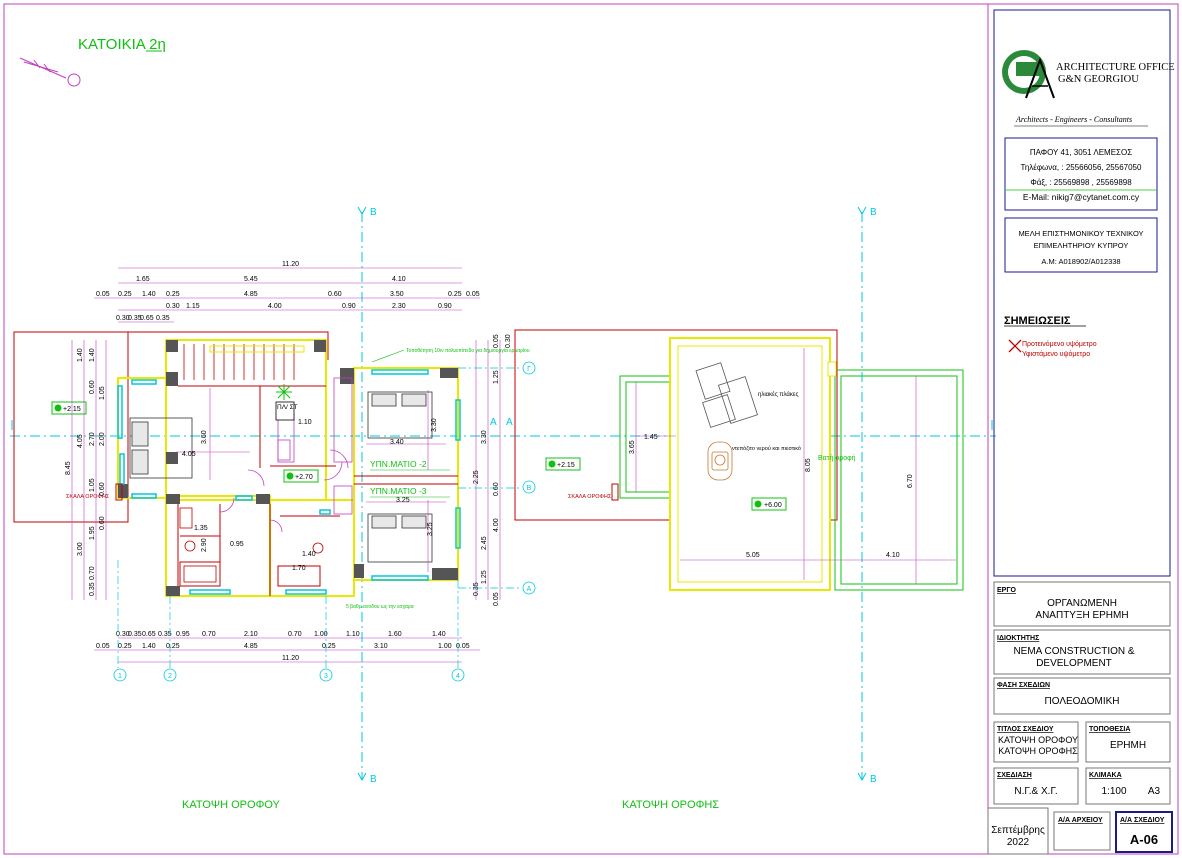 The width and height of the screenshot is (1182, 858). What do you see at coordinates (373, 779) in the screenshot?
I see `section-marker-b3: B` at bounding box center [373, 779].